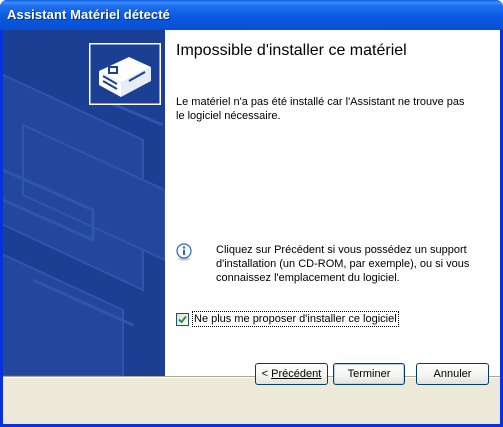 The image size is (503, 427). I want to click on window-title: Assistant Matériel détecté, so click(88, 14).